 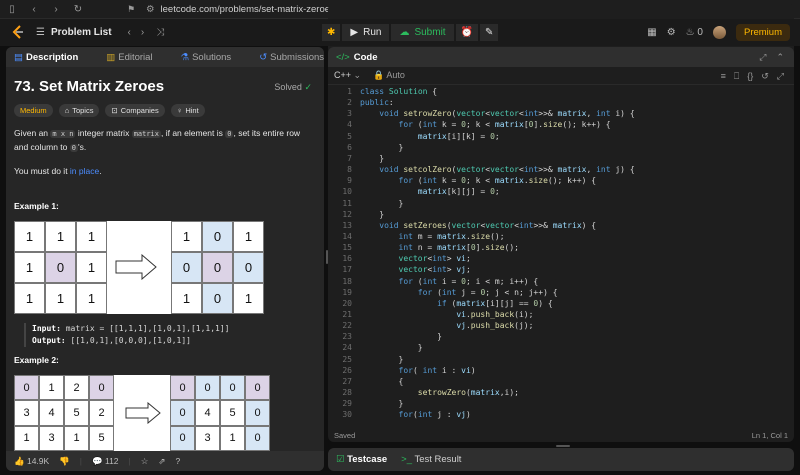 What do you see at coordinates (150, 9) in the screenshot?
I see `site-settings-icon: ⚙` at bounding box center [150, 9].